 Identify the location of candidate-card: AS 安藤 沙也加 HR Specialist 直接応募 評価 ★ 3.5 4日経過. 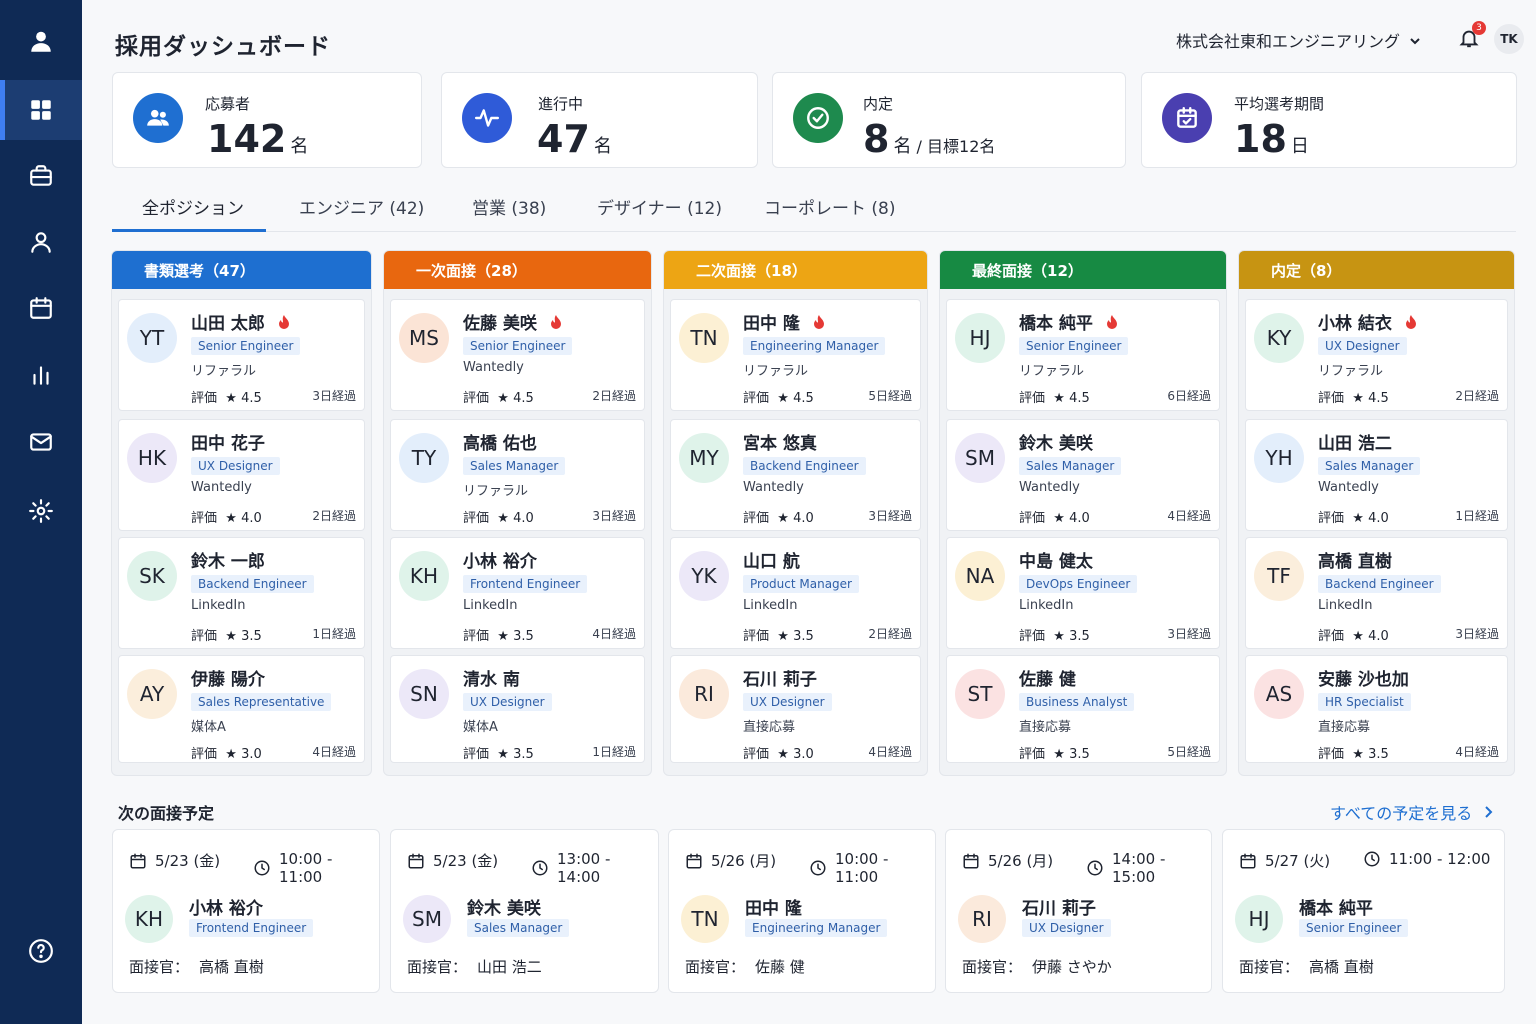
(1376, 709).